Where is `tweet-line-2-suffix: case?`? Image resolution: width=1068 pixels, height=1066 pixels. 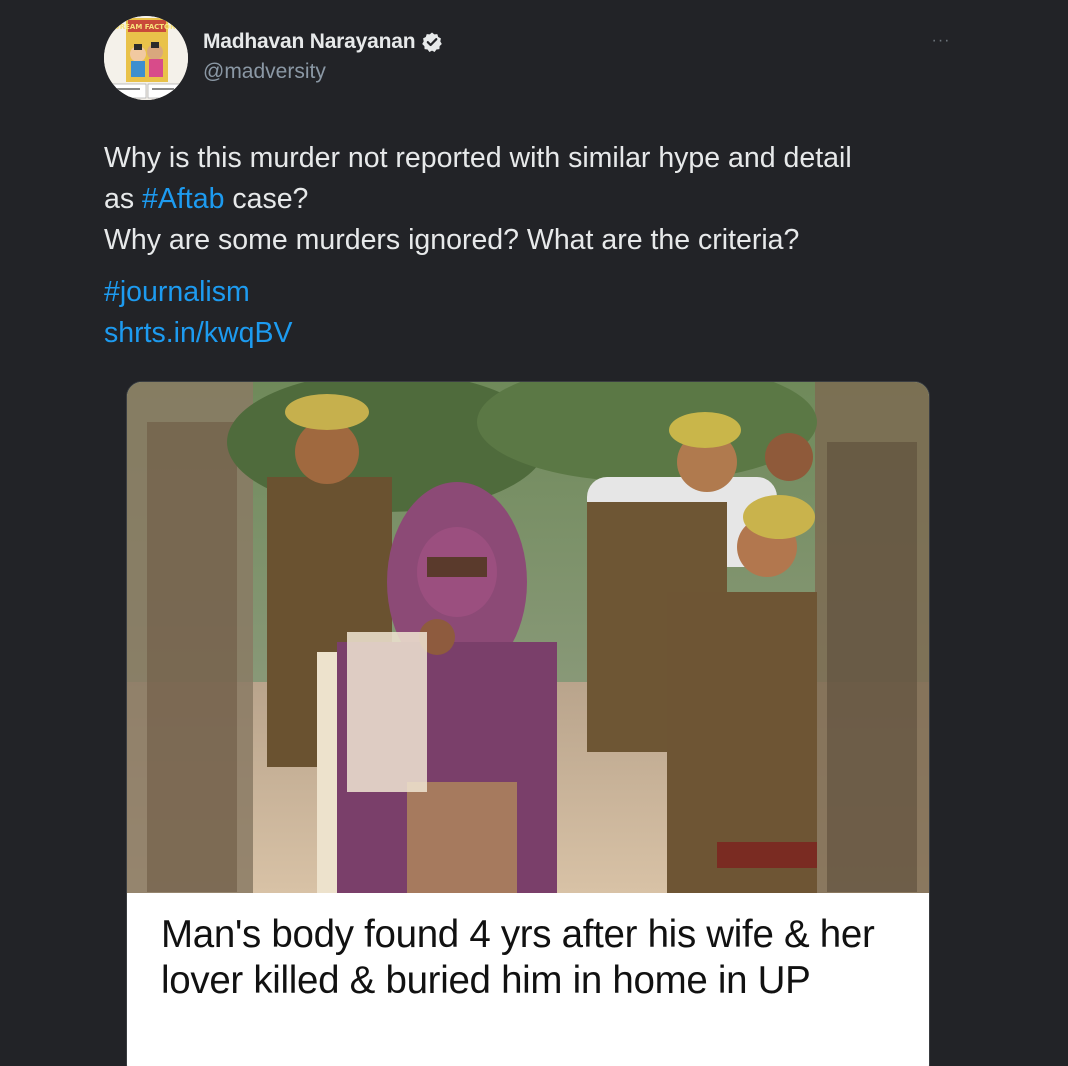
tweet-line-2-suffix: case? is located at coordinates (266, 199).